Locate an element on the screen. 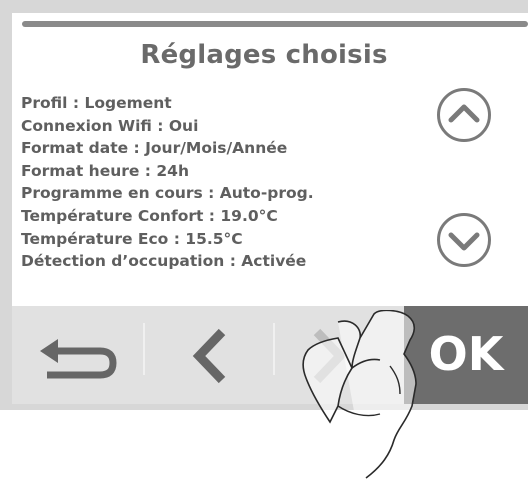  setting-date-format: Format date : Jour/Mois/Année is located at coordinates (154, 148).